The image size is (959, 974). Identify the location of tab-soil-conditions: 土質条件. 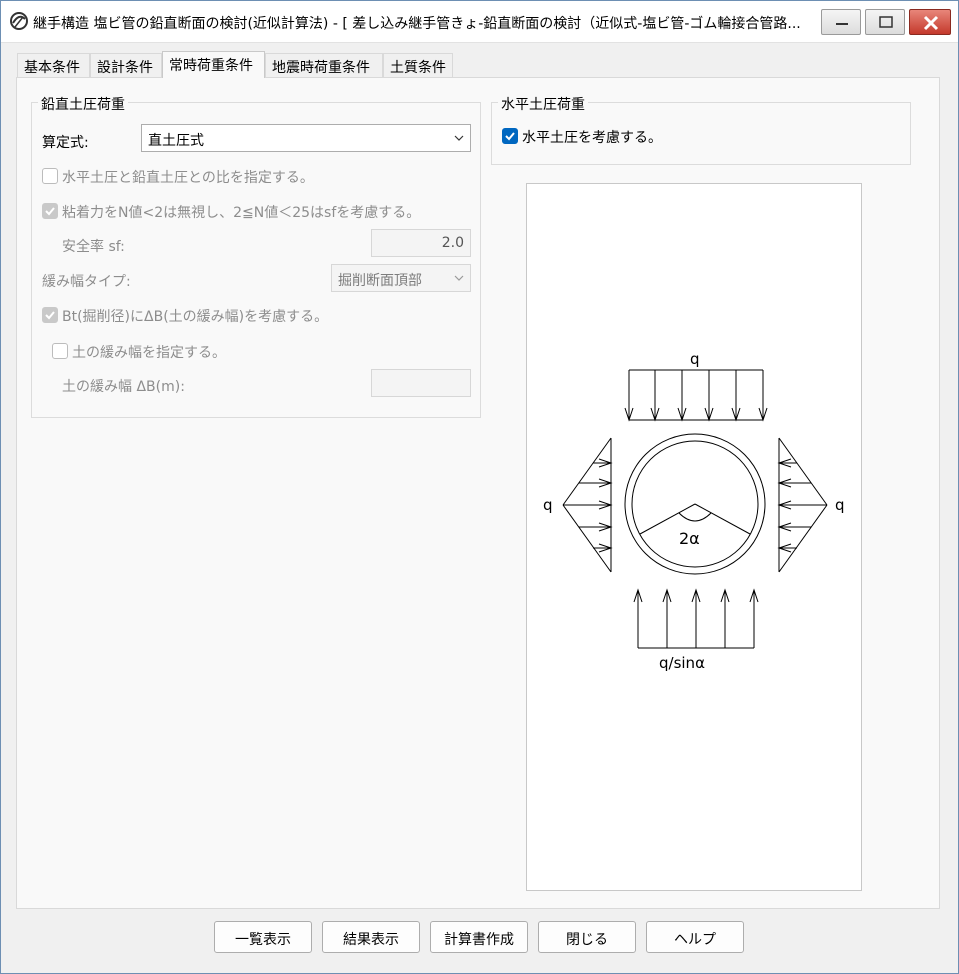
(418, 65).